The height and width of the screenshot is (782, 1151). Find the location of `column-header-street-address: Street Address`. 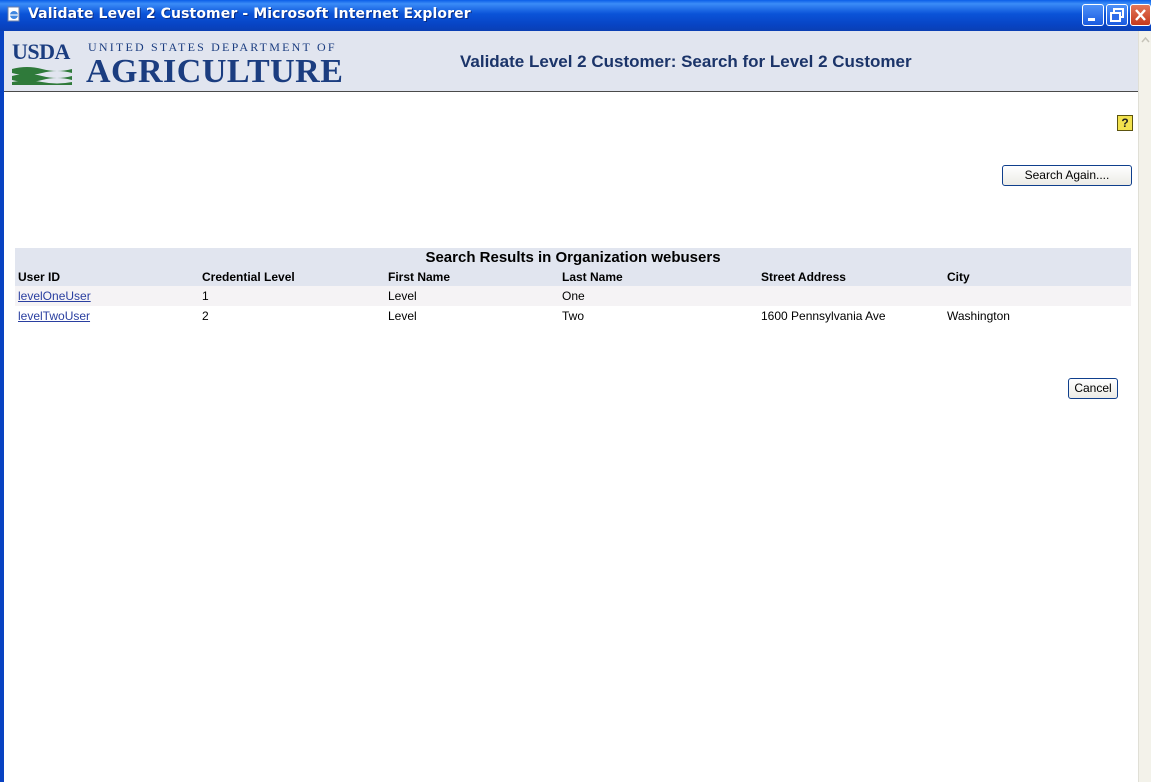

column-header-street-address: Street Address is located at coordinates (851, 277).